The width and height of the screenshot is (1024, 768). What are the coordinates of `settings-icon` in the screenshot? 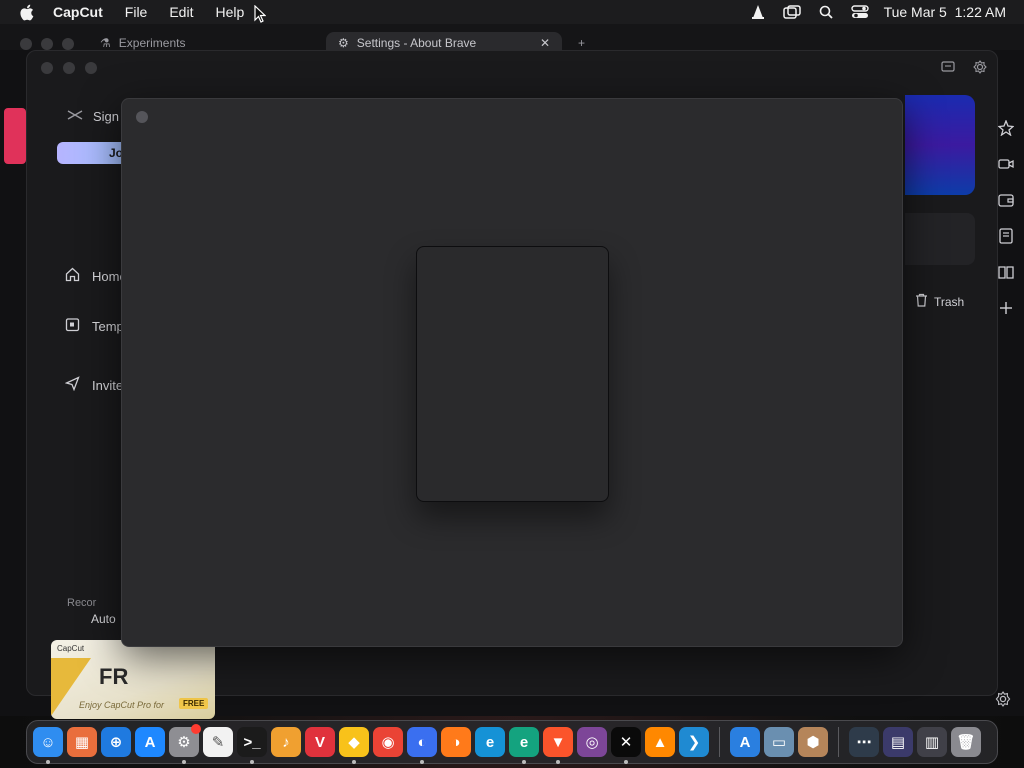 It's located at (980, 69).